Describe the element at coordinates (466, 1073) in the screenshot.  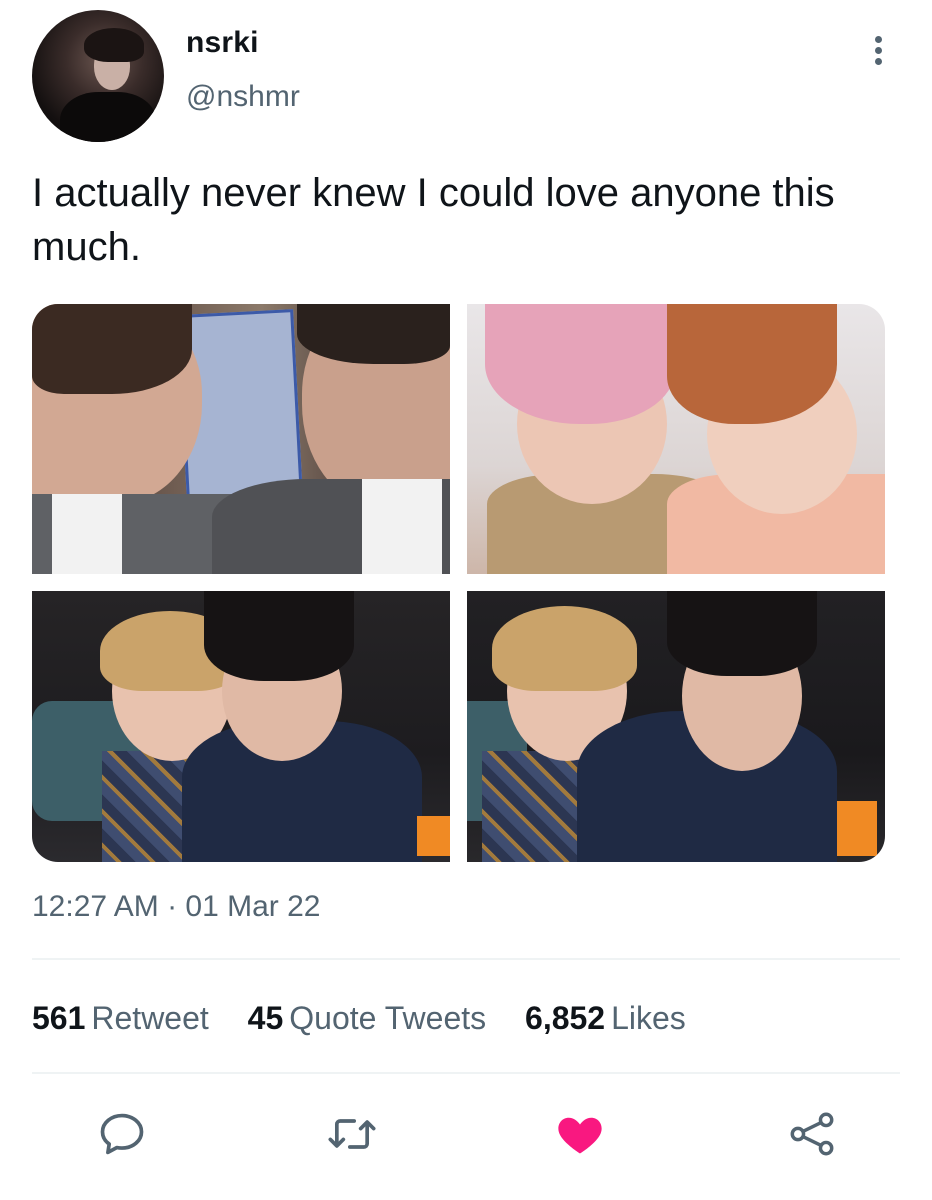
I see `divider-bottom` at that location.